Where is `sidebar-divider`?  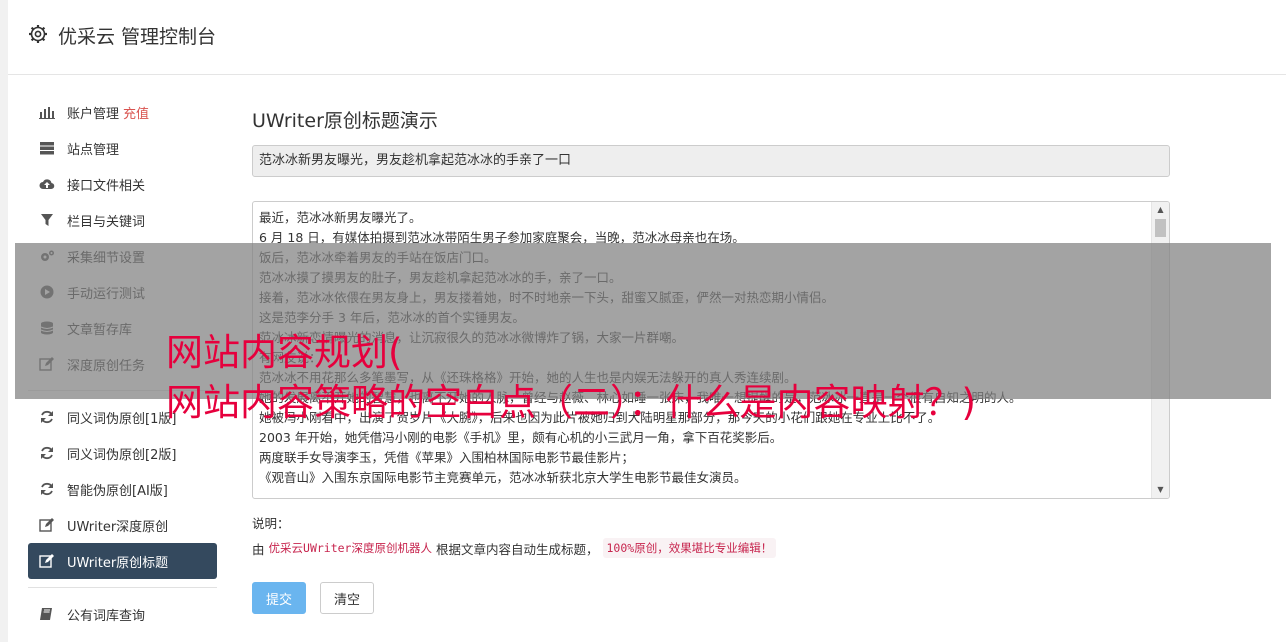 sidebar-divider is located at coordinates (122, 587).